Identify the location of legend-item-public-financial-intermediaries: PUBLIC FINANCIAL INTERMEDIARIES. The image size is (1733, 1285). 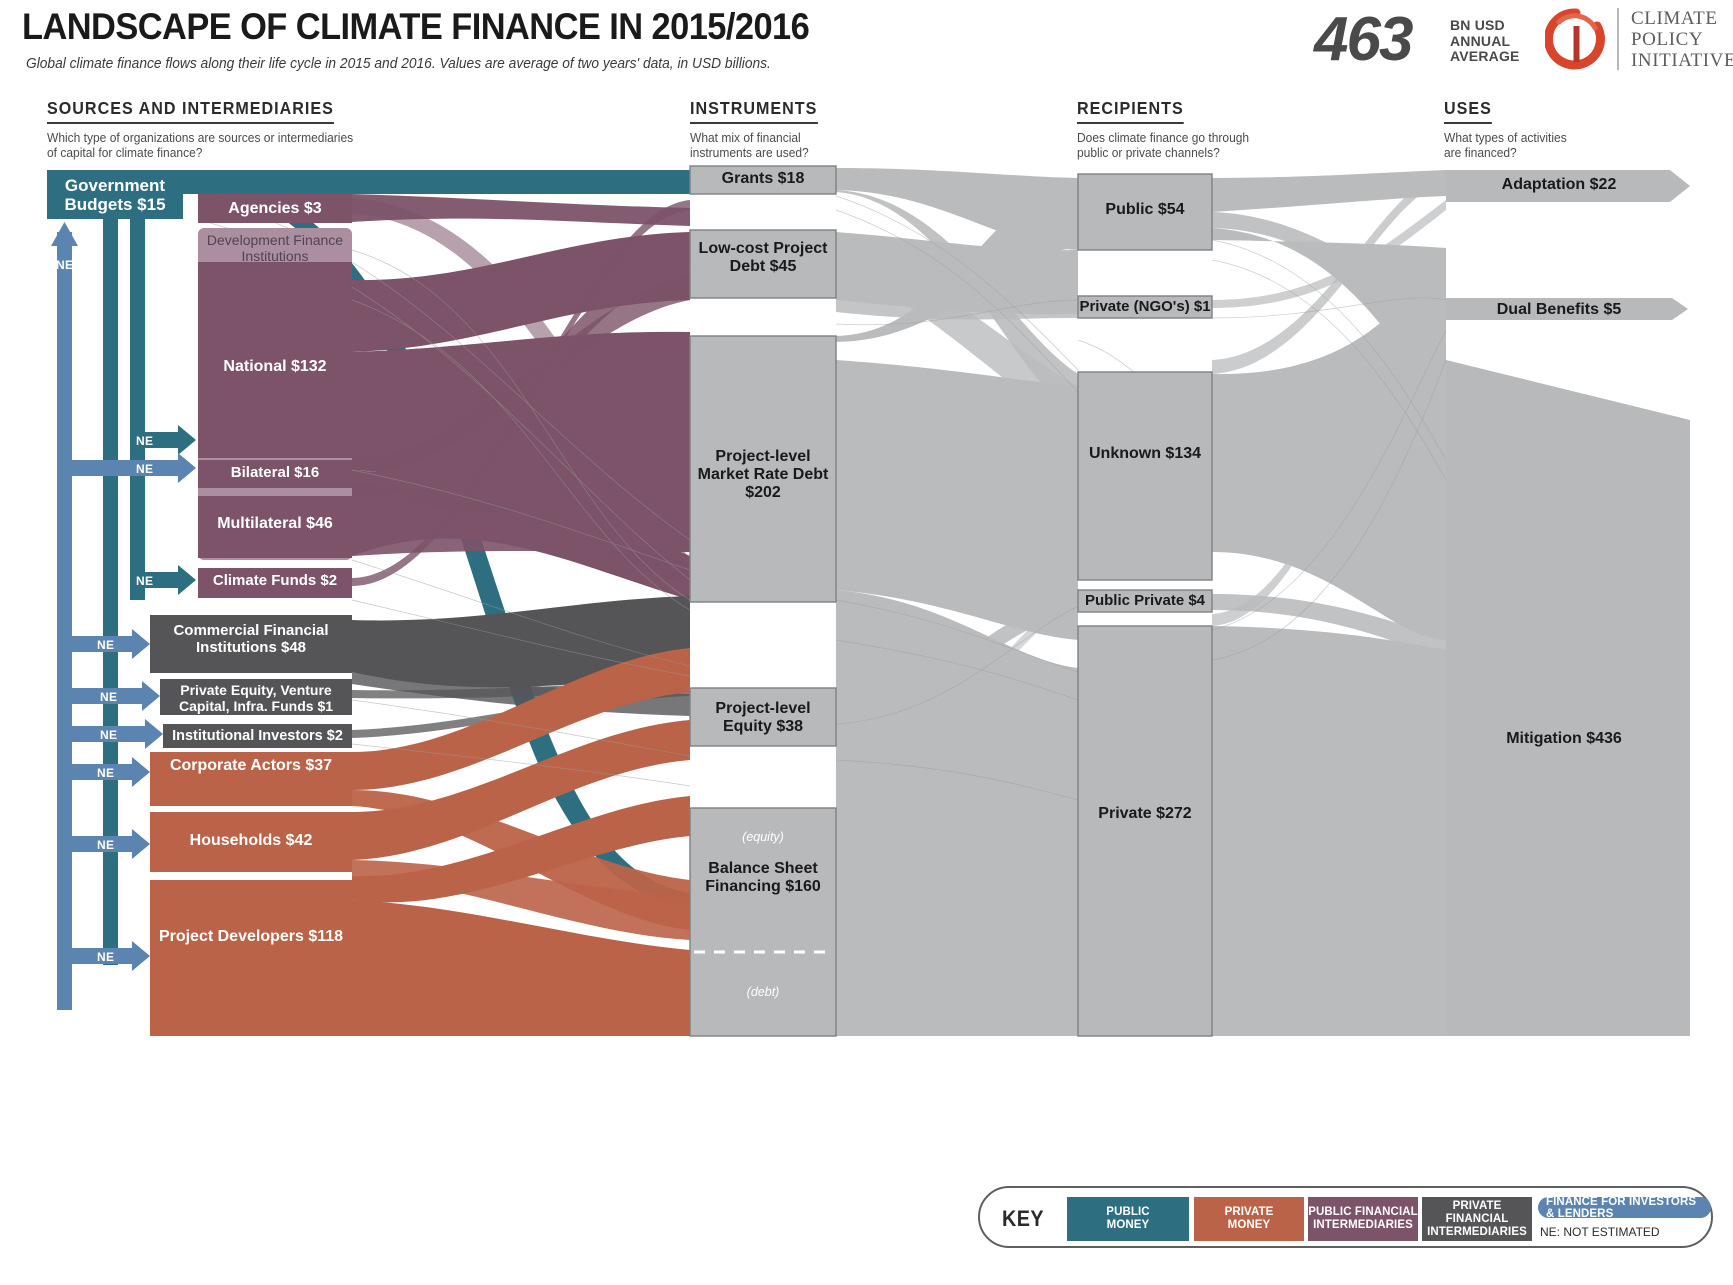
(1363, 1219).